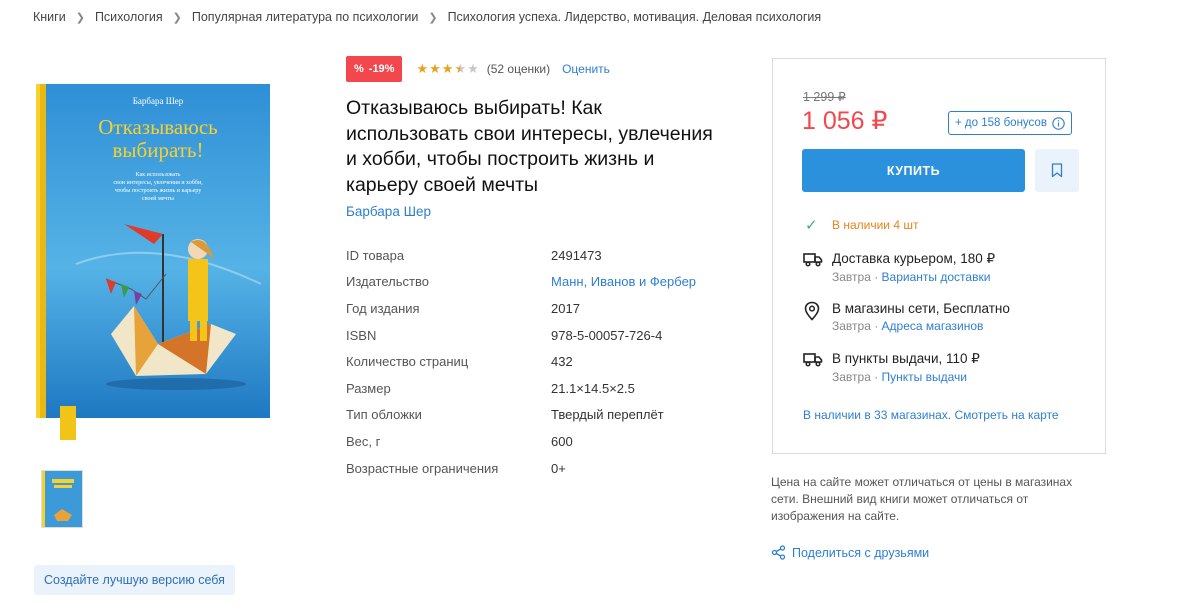 The height and width of the screenshot is (613, 1200). I want to click on cover-author: Барбара Шер, so click(158, 101).